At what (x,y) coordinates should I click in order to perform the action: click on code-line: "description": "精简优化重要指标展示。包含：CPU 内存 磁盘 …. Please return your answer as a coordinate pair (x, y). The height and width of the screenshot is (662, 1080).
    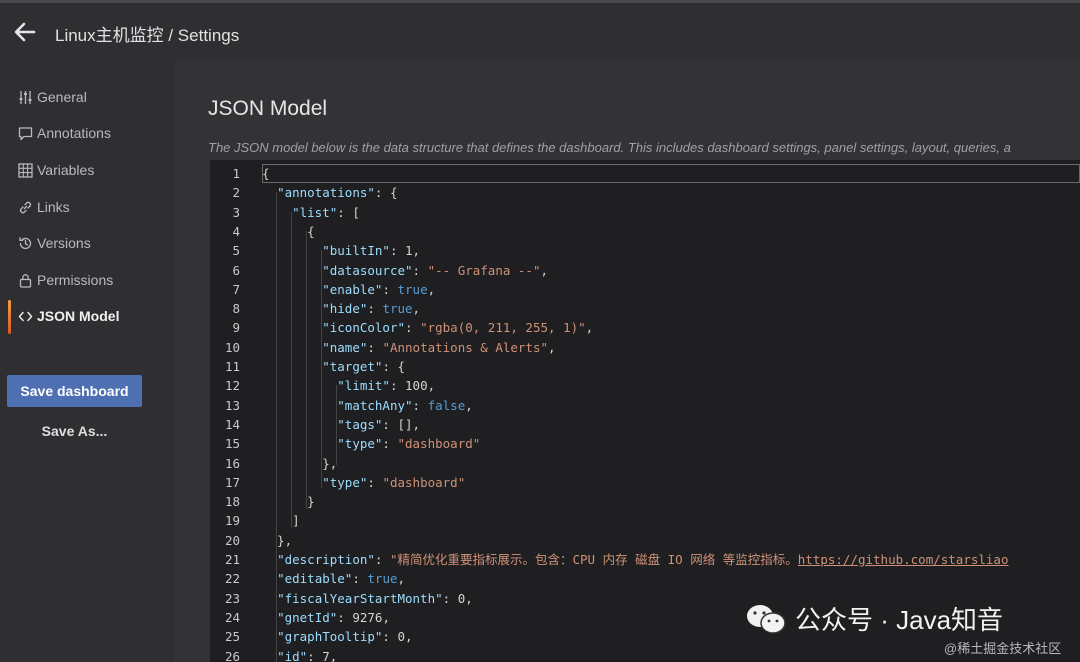
    Looking at the image, I should click on (635, 559).